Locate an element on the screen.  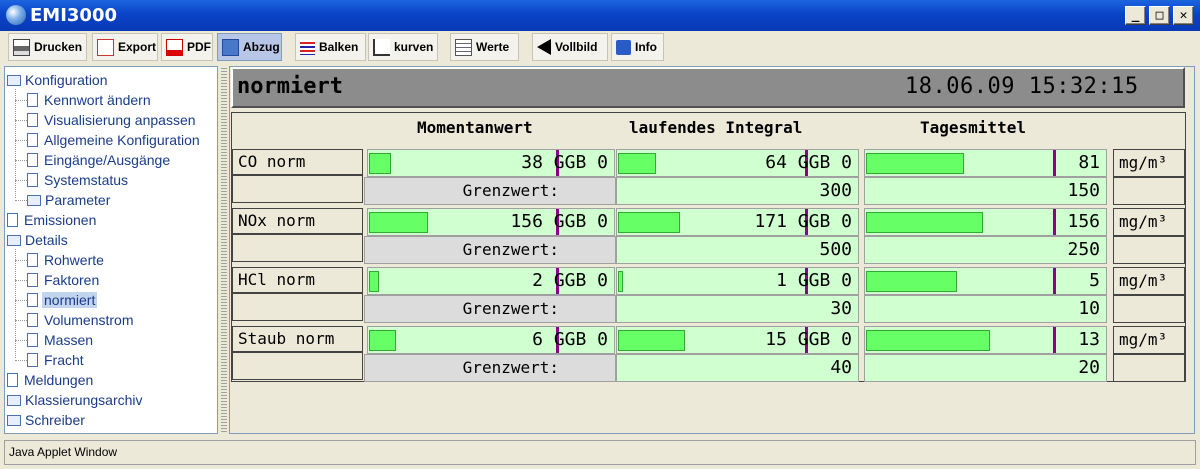
value-cell-tages: 156 is located at coordinates (985, 222).